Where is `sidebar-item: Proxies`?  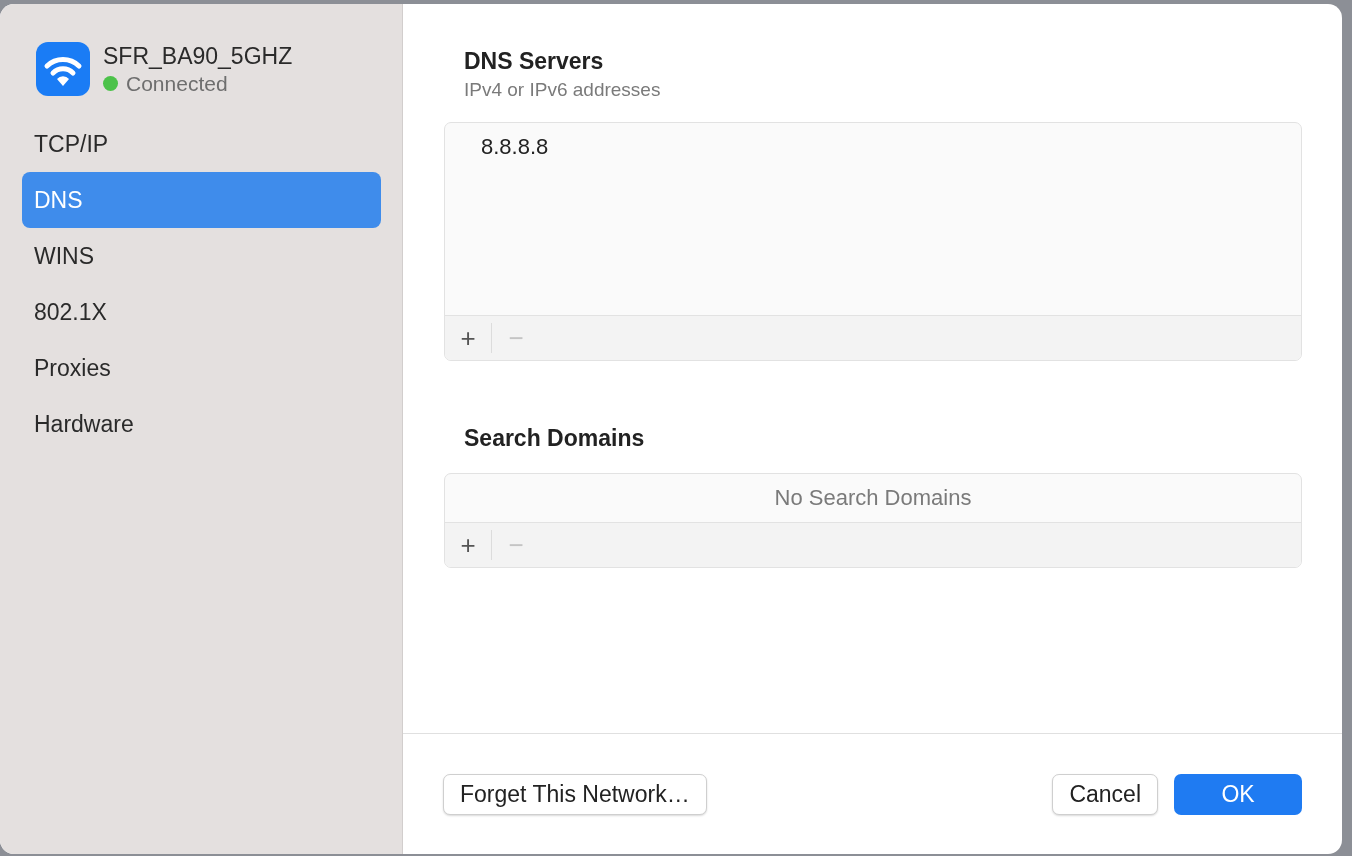
sidebar-item: Proxies is located at coordinates (201, 368).